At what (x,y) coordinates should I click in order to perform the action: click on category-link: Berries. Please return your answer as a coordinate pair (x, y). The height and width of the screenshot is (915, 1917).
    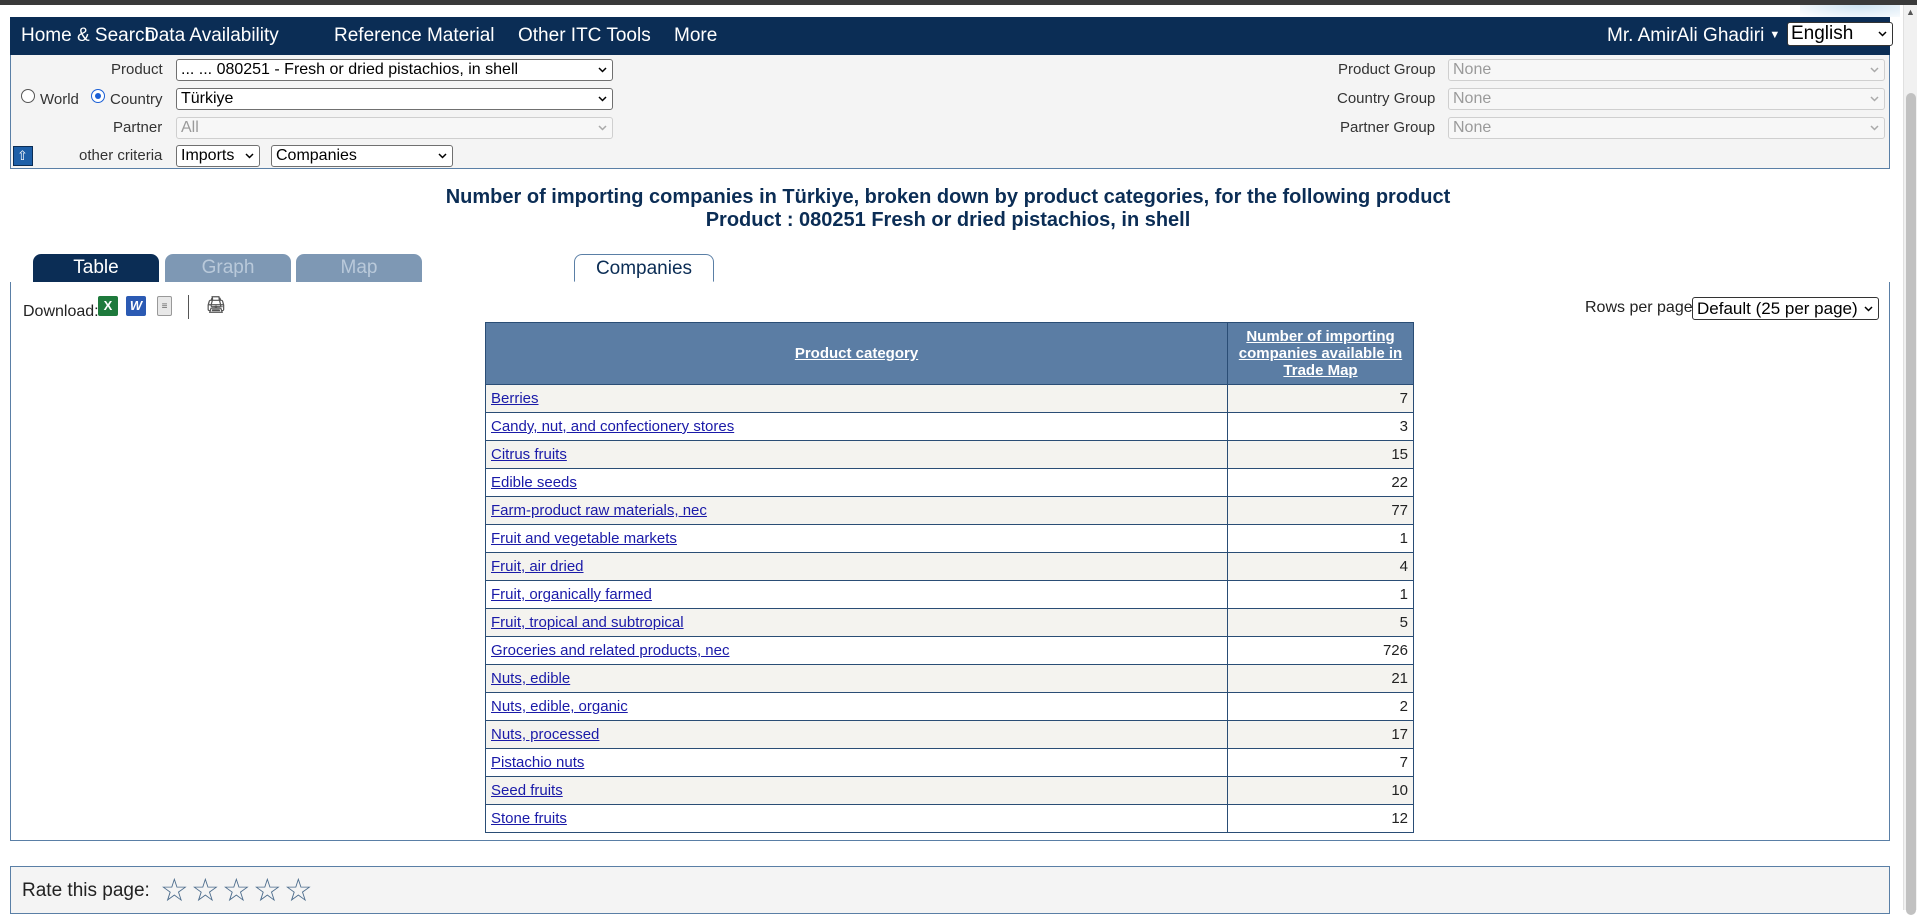
    Looking at the image, I should click on (515, 398).